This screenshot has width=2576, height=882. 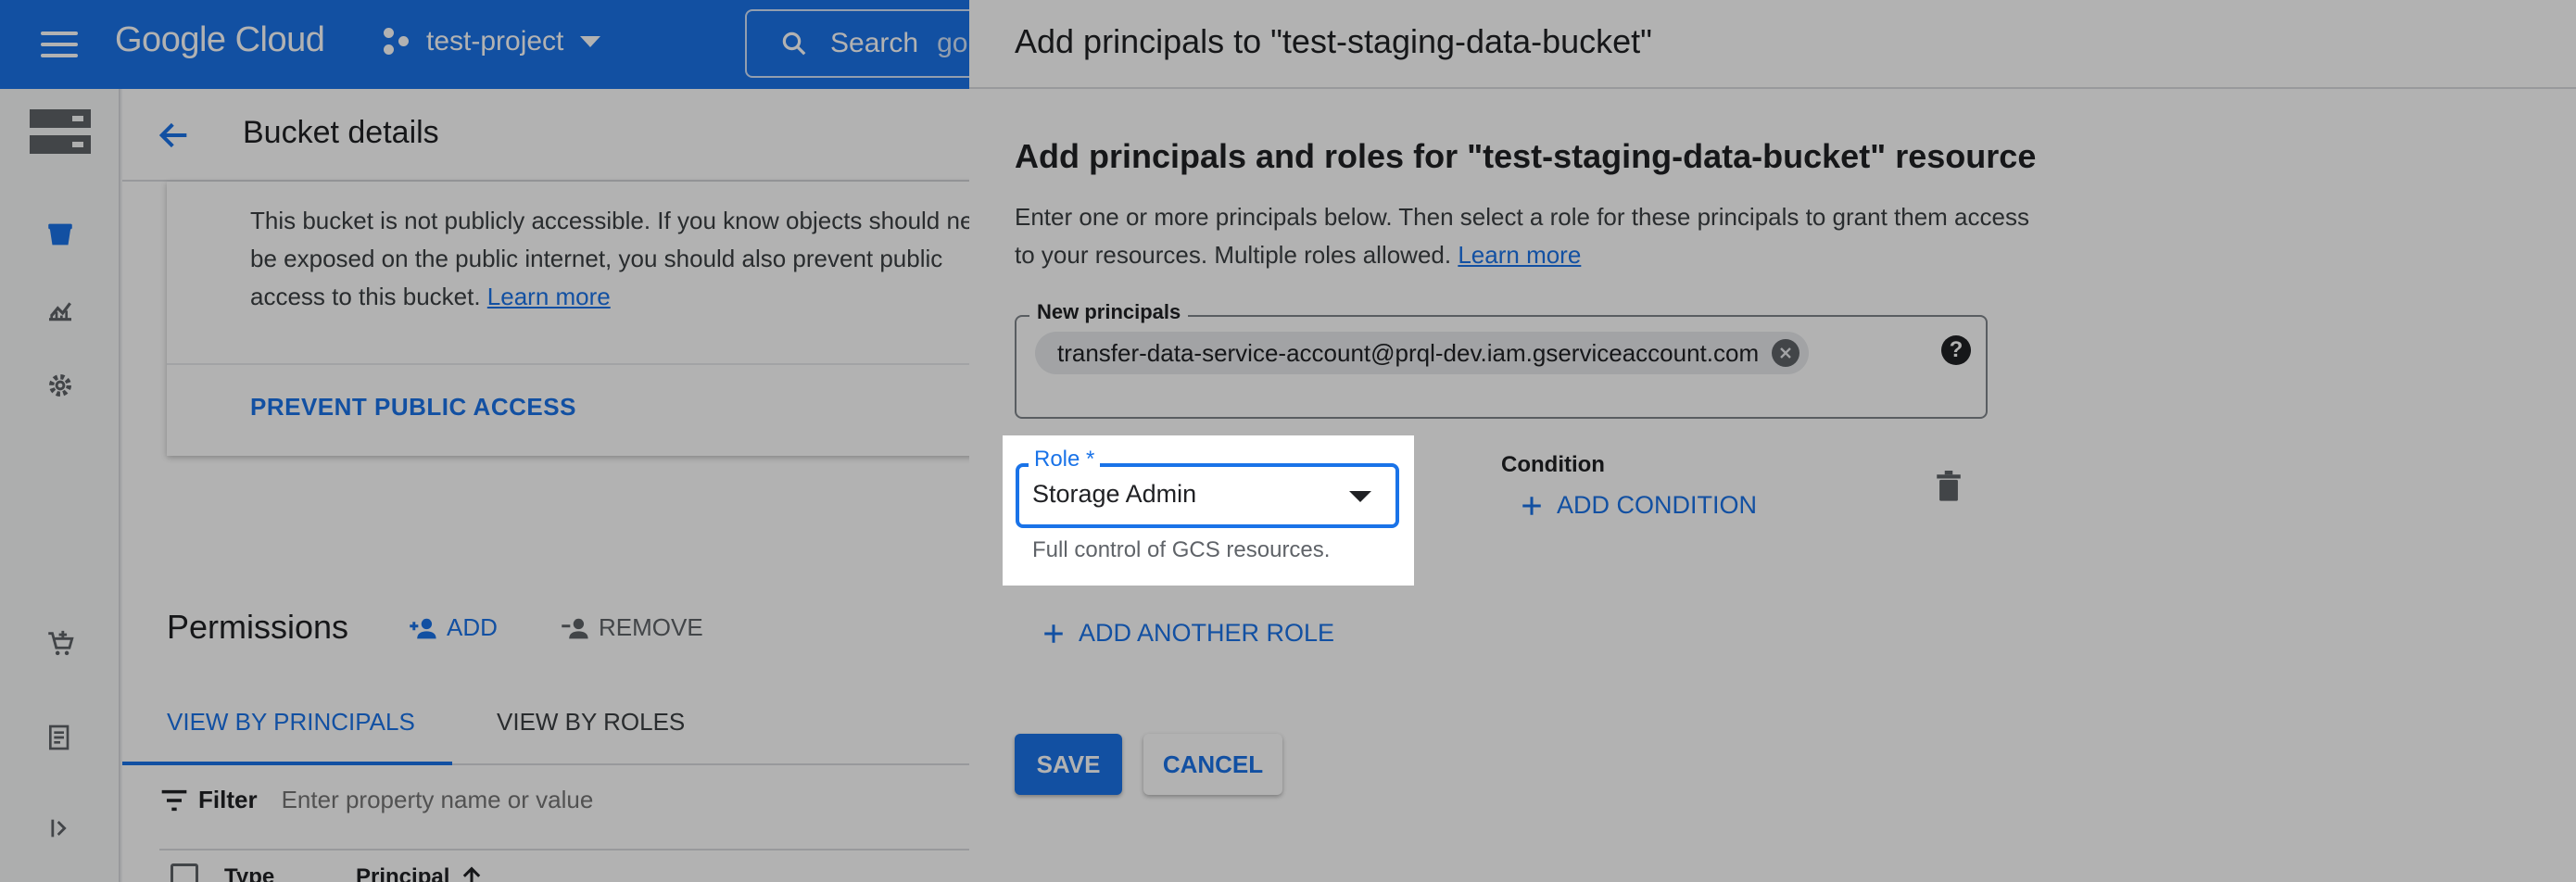 What do you see at coordinates (413, 407) in the screenshot?
I see `prevent-public-access-button: PREVENT PUBLIC ACCESS` at bounding box center [413, 407].